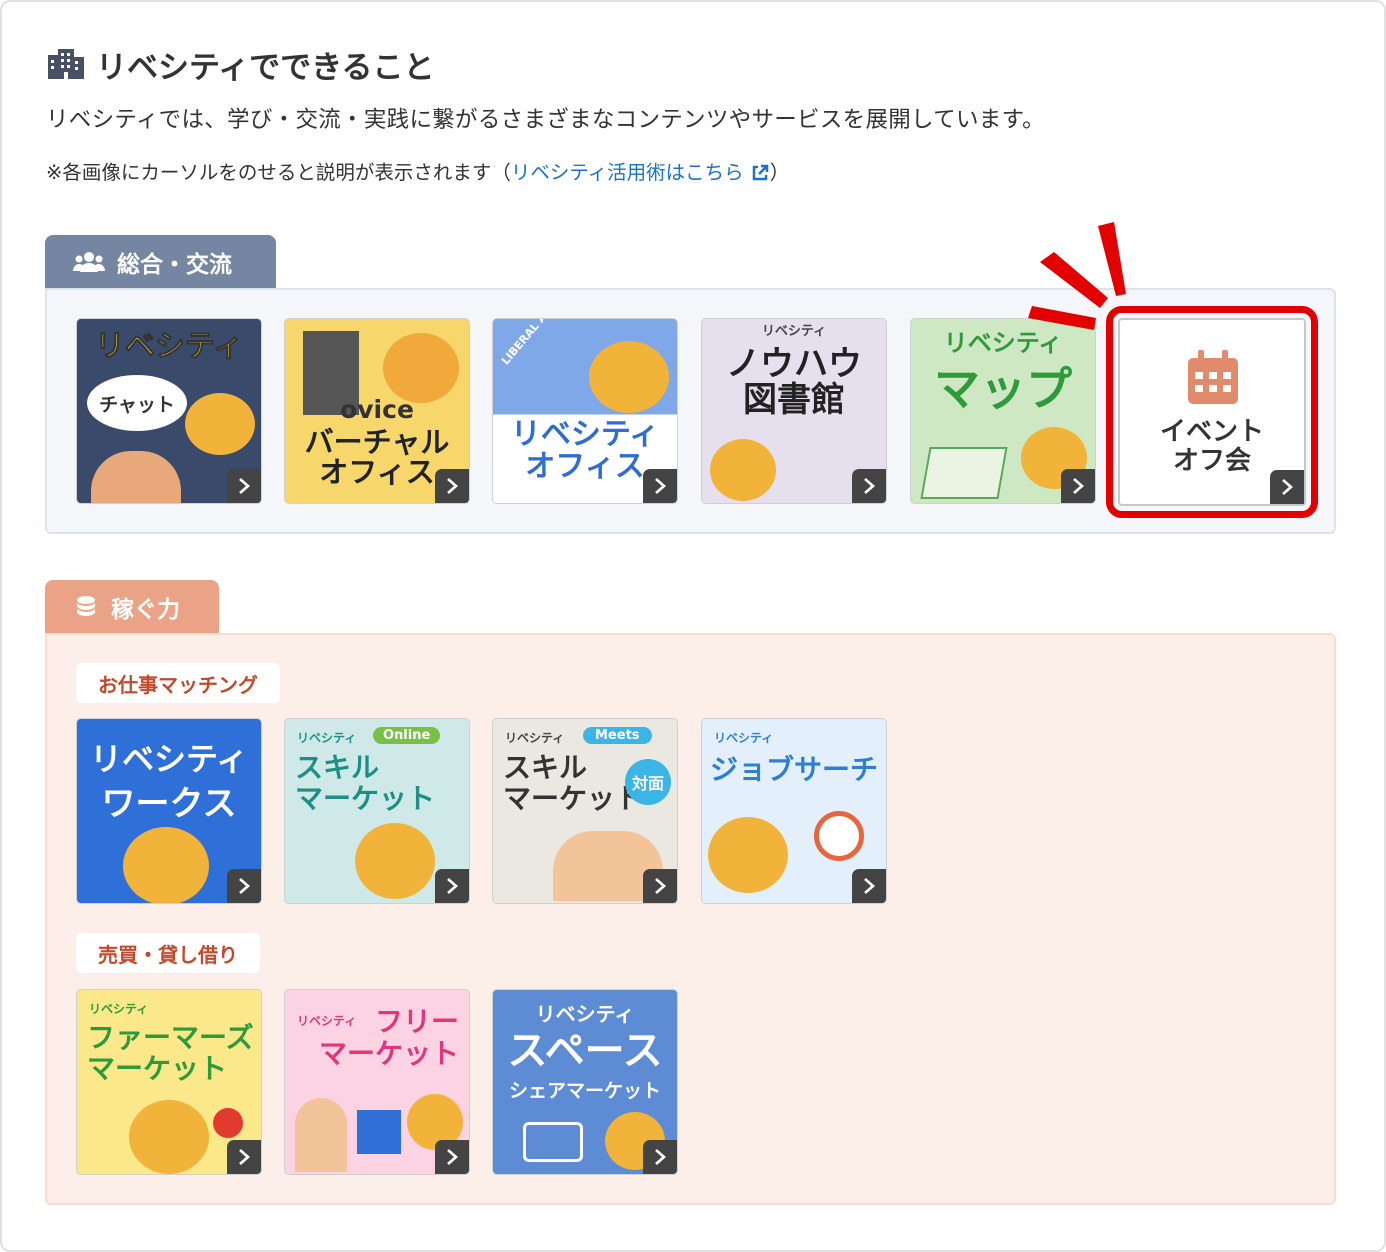 Image resolution: width=1386 pixels, height=1252 pixels. Describe the element at coordinates (839, 836) in the screenshot. I see `search-person-icon` at that location.